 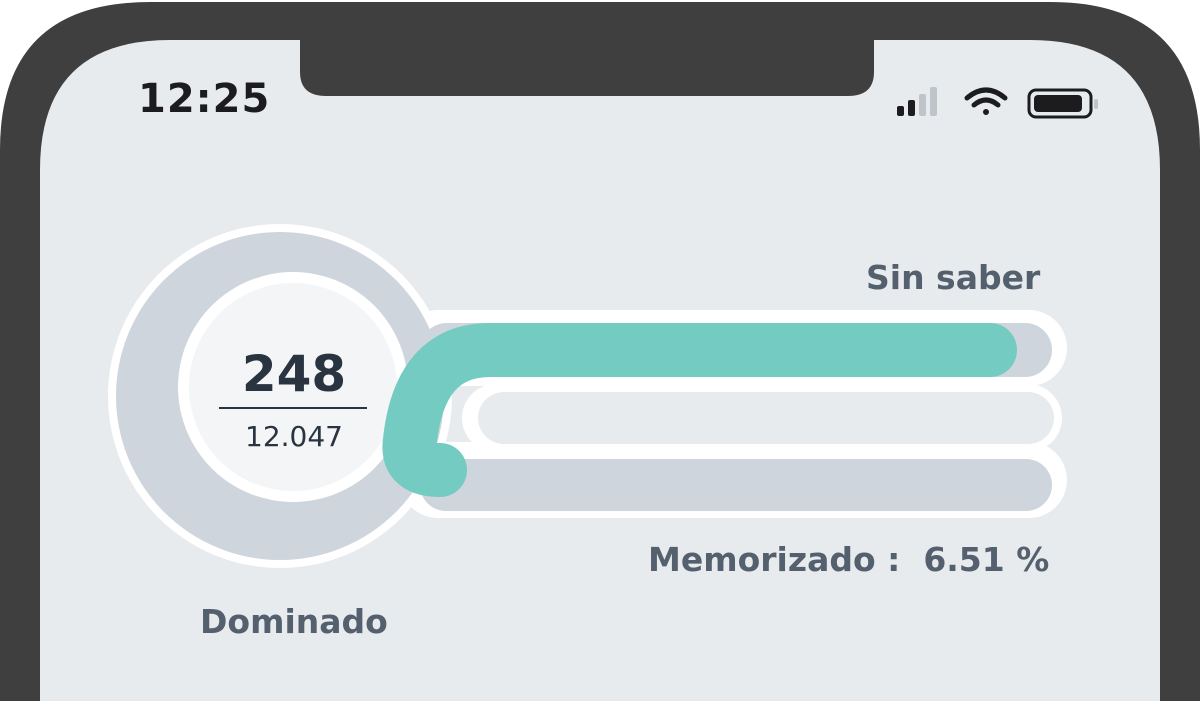 What do you see at coordinates (294, 621) in the screenshot?
I see `mastered-label: Dominado` at bounding box center [294, 621].